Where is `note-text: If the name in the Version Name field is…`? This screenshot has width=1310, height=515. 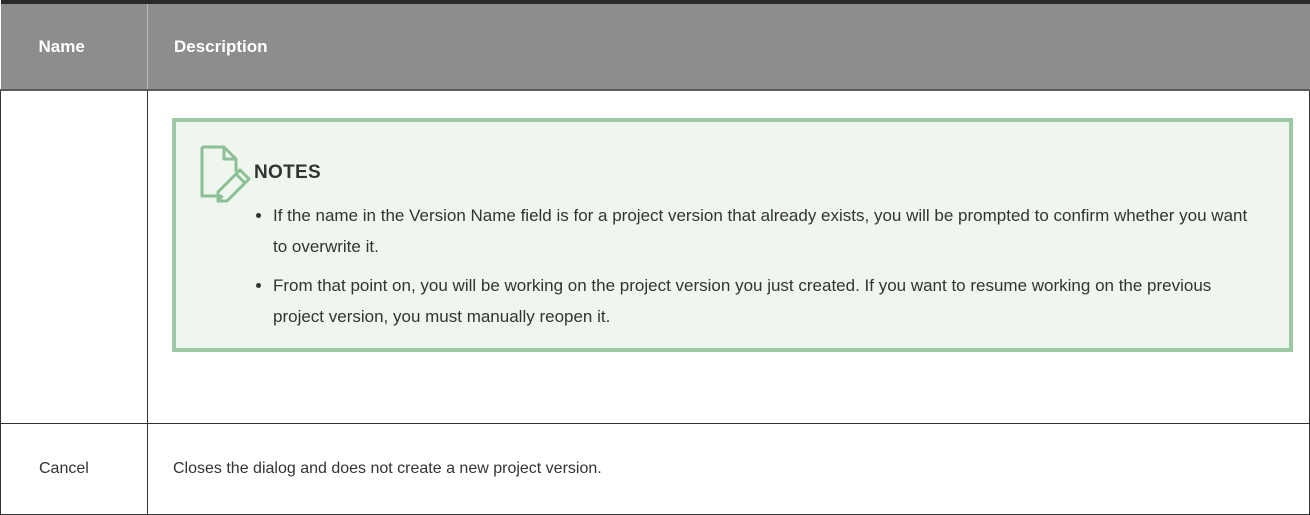
note-text: If the name in the Version Name field is… is located at coordinates (760, 231).